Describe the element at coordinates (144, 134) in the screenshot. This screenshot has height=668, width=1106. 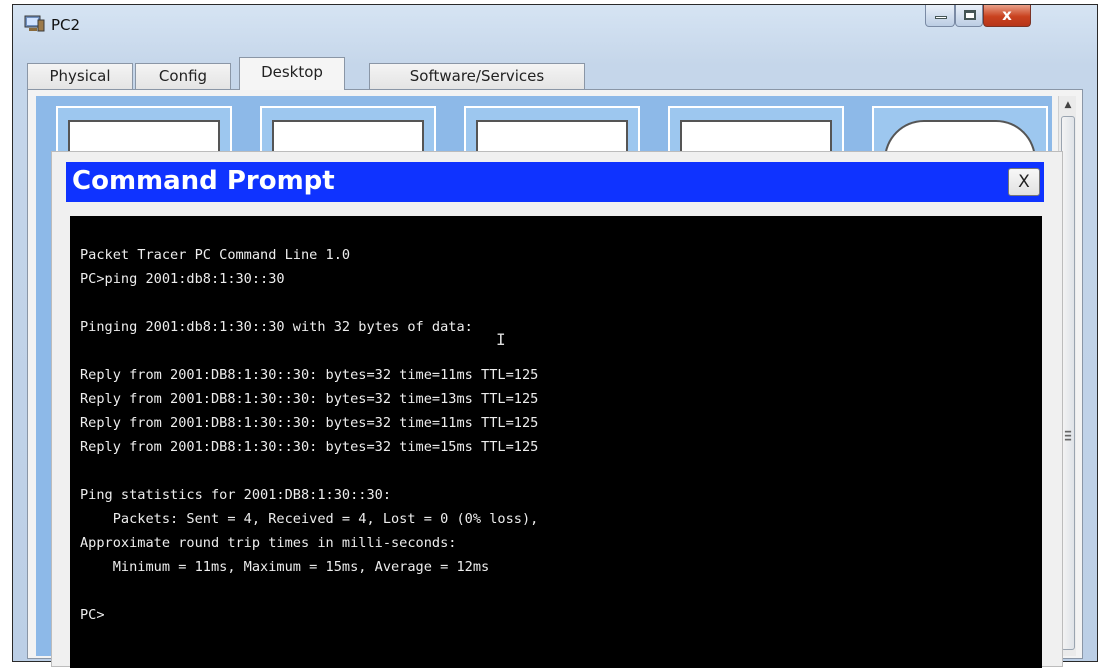
I see `ip-configuration-icon` at that location.